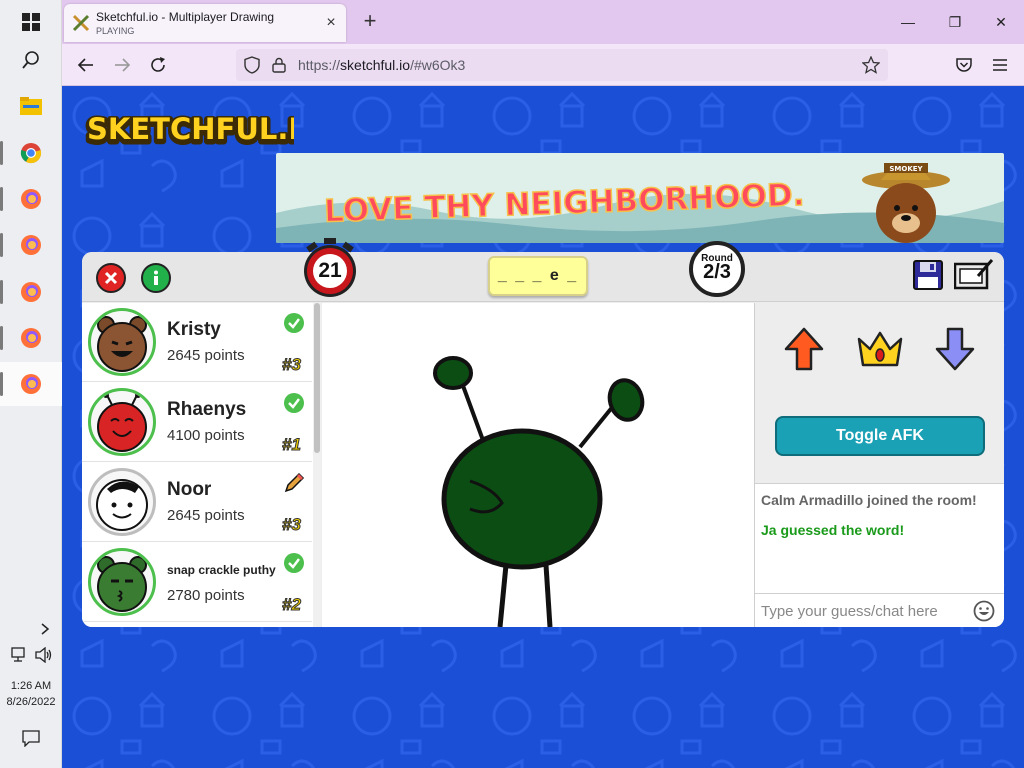 Image resolution: width=1024 pixels, height=768 pixels. I want to click on bookmark-star-icon, so click(871, 65).